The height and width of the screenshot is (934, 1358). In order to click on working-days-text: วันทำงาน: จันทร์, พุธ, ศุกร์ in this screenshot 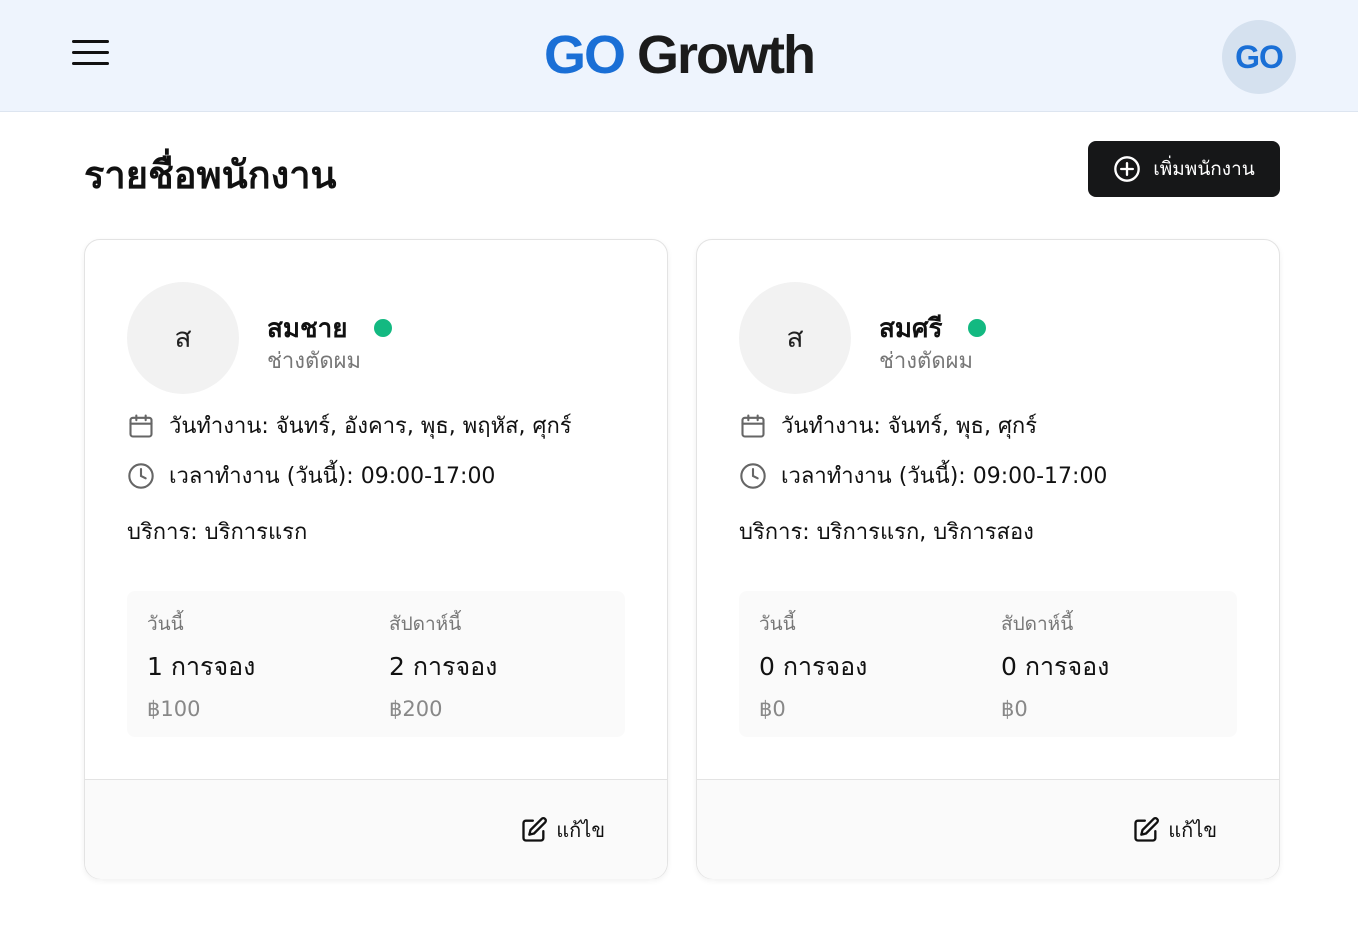, I will do `click(909, 426)`.